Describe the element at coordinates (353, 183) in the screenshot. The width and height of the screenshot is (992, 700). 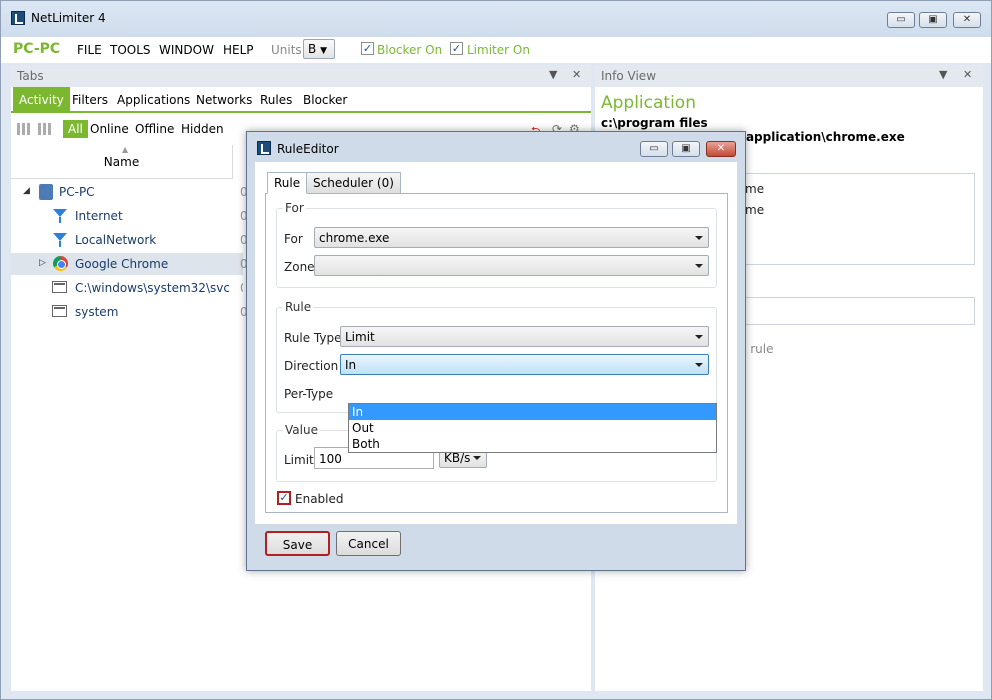
I see `tab-scheduler: Scheduler (0)` at that location.